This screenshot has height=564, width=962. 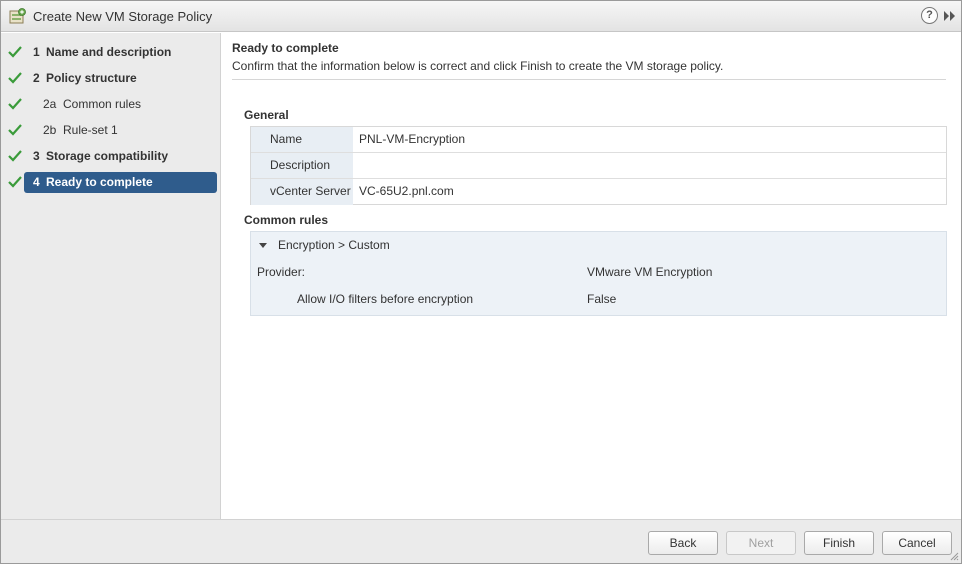 What do you see at coordinates (50, 104) in the screenshot?
I see `step-number: 2a` at bounding box center [50, 104].